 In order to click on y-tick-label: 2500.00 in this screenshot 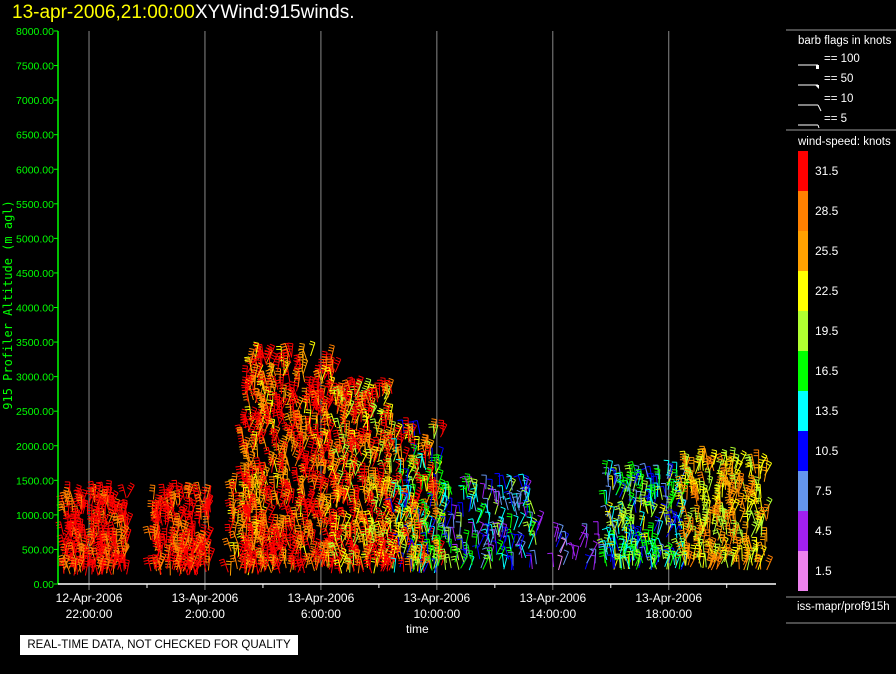, I will do `click(35, 412)`.